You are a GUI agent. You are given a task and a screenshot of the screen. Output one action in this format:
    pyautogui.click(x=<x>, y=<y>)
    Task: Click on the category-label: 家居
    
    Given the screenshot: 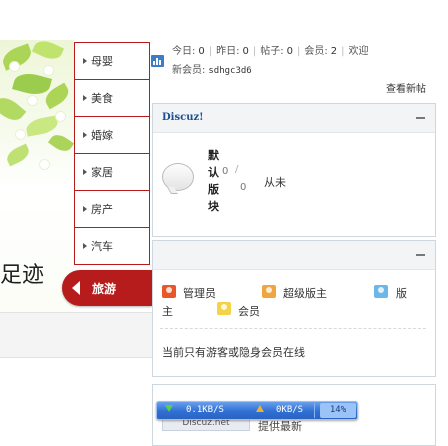 What is the action you would take?
    pyautogui.click(x=102, y=172)
    